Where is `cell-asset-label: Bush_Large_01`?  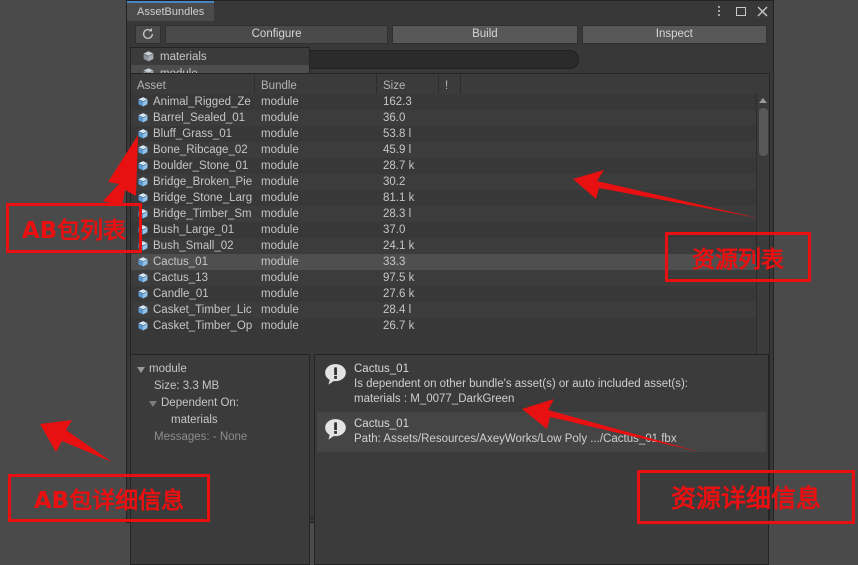
cell-asset-label: Bush_Large_01 is located at coordinates (194, 230).